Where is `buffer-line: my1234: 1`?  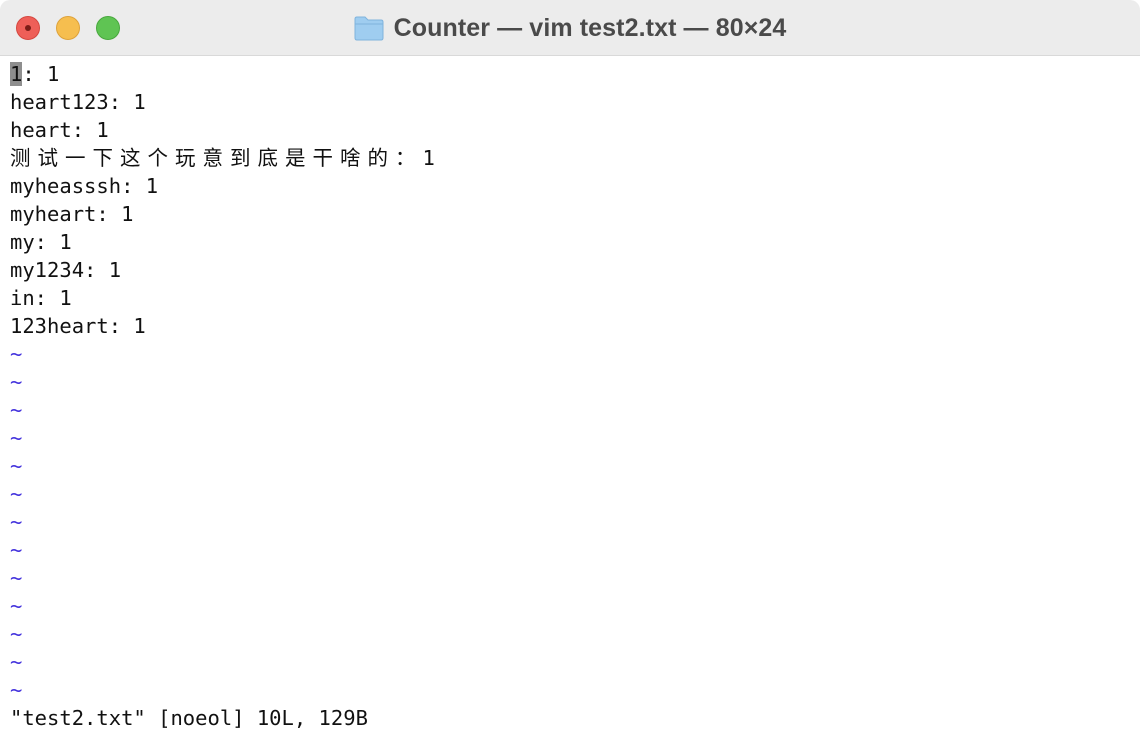
buffer-line: my1234: 1 is located at coordinates (66, 270).